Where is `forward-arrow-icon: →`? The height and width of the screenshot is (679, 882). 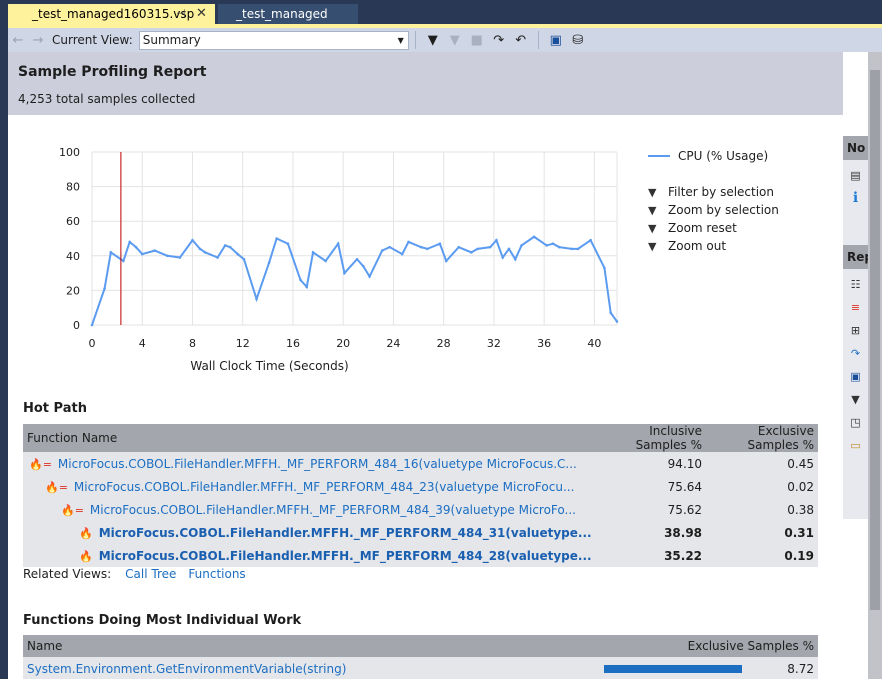
forward-arrow-icon: → is located at coordinates (38, 40).